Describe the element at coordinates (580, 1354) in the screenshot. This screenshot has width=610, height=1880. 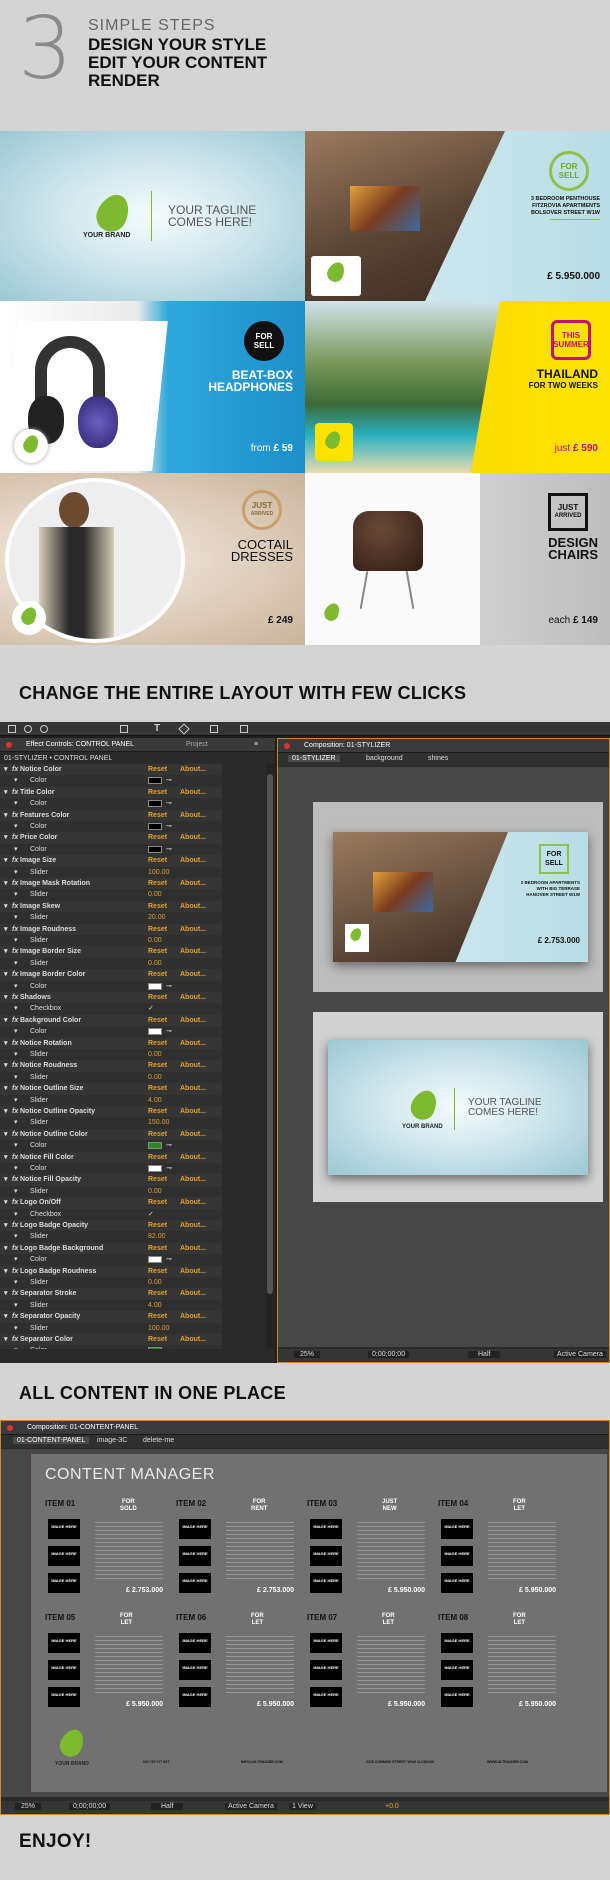
I see `camera-dropdown: Active Camera` at that location.